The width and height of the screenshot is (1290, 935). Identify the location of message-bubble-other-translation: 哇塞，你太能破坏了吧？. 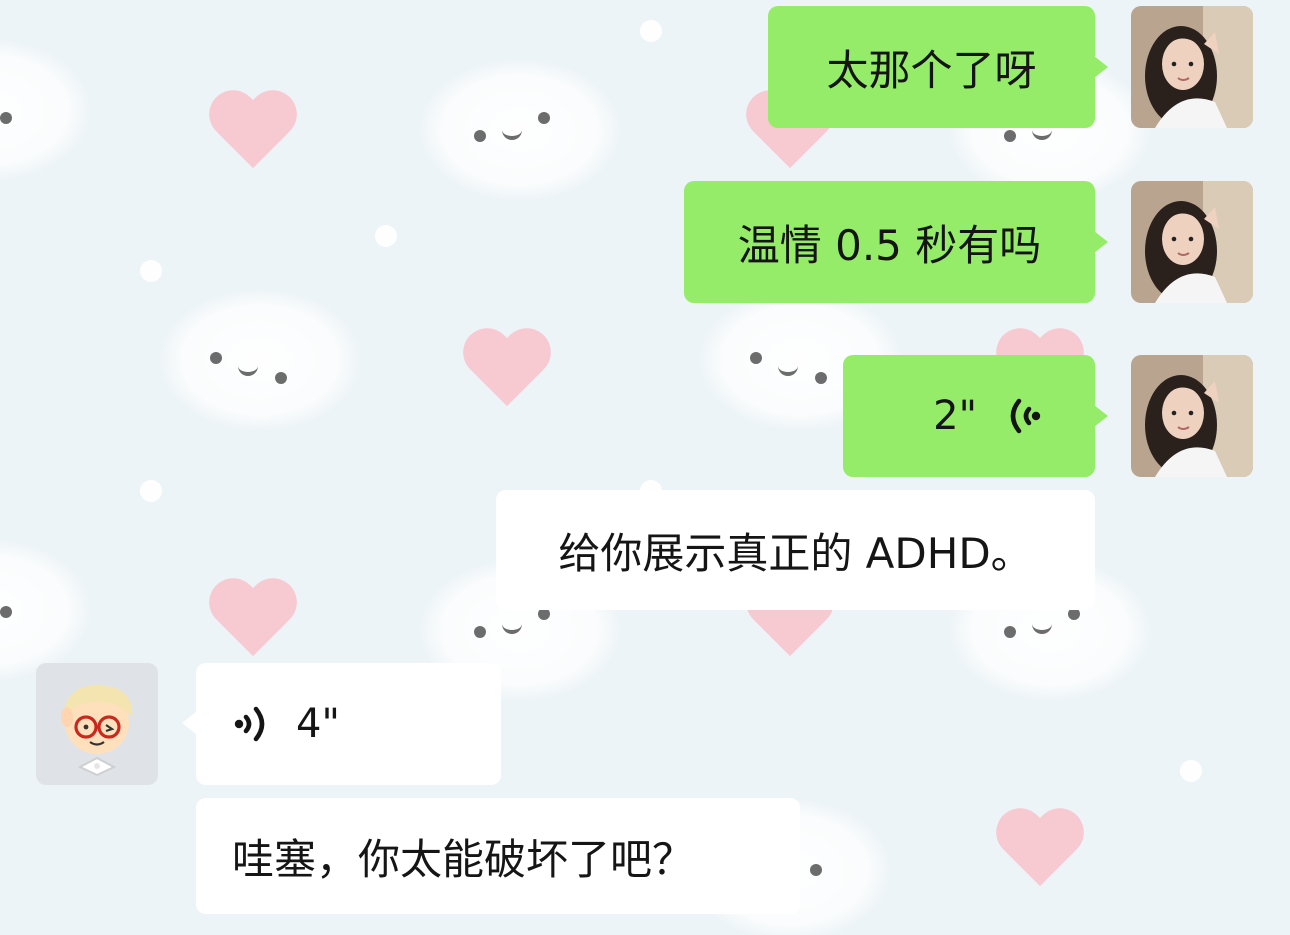
(498, 856).